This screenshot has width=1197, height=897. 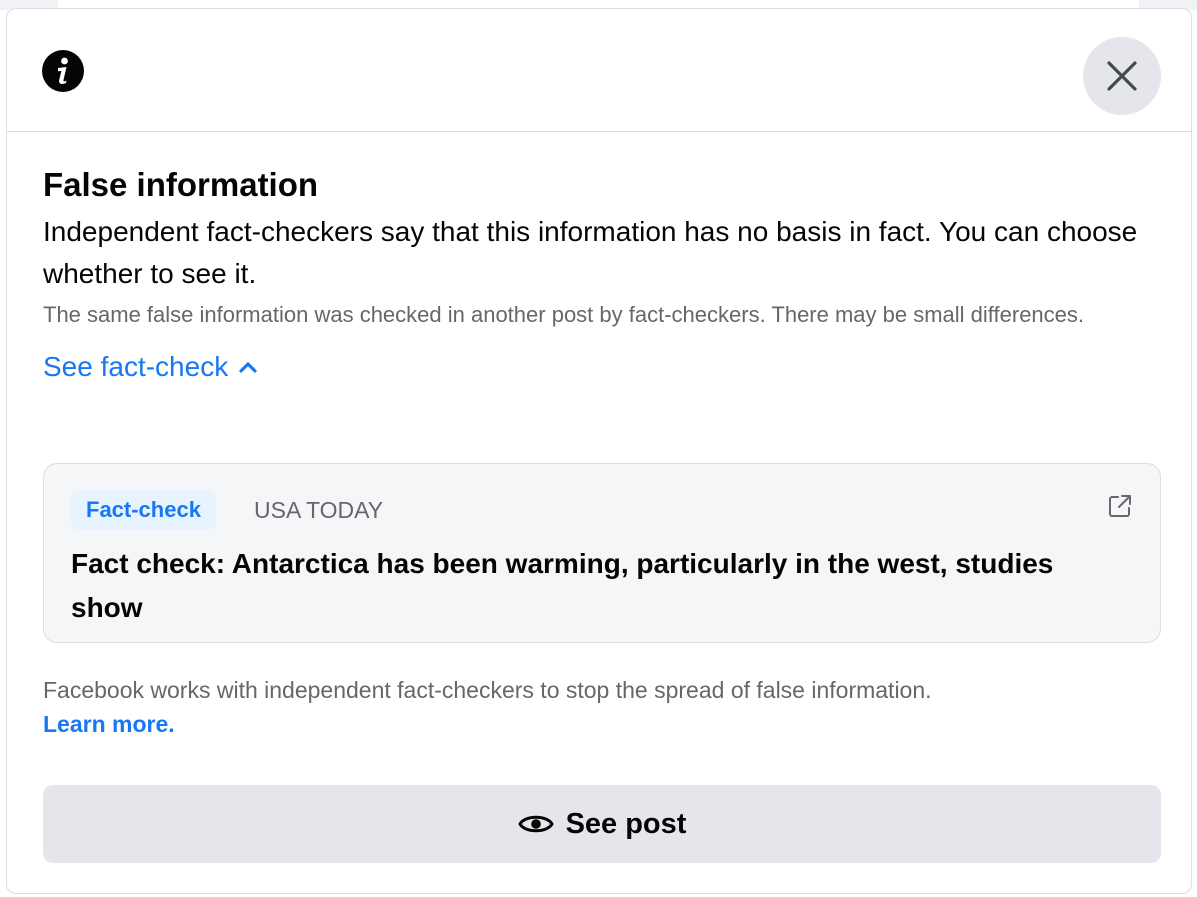 I want to click on see-post-button: See post, so click(x=602, y=824).